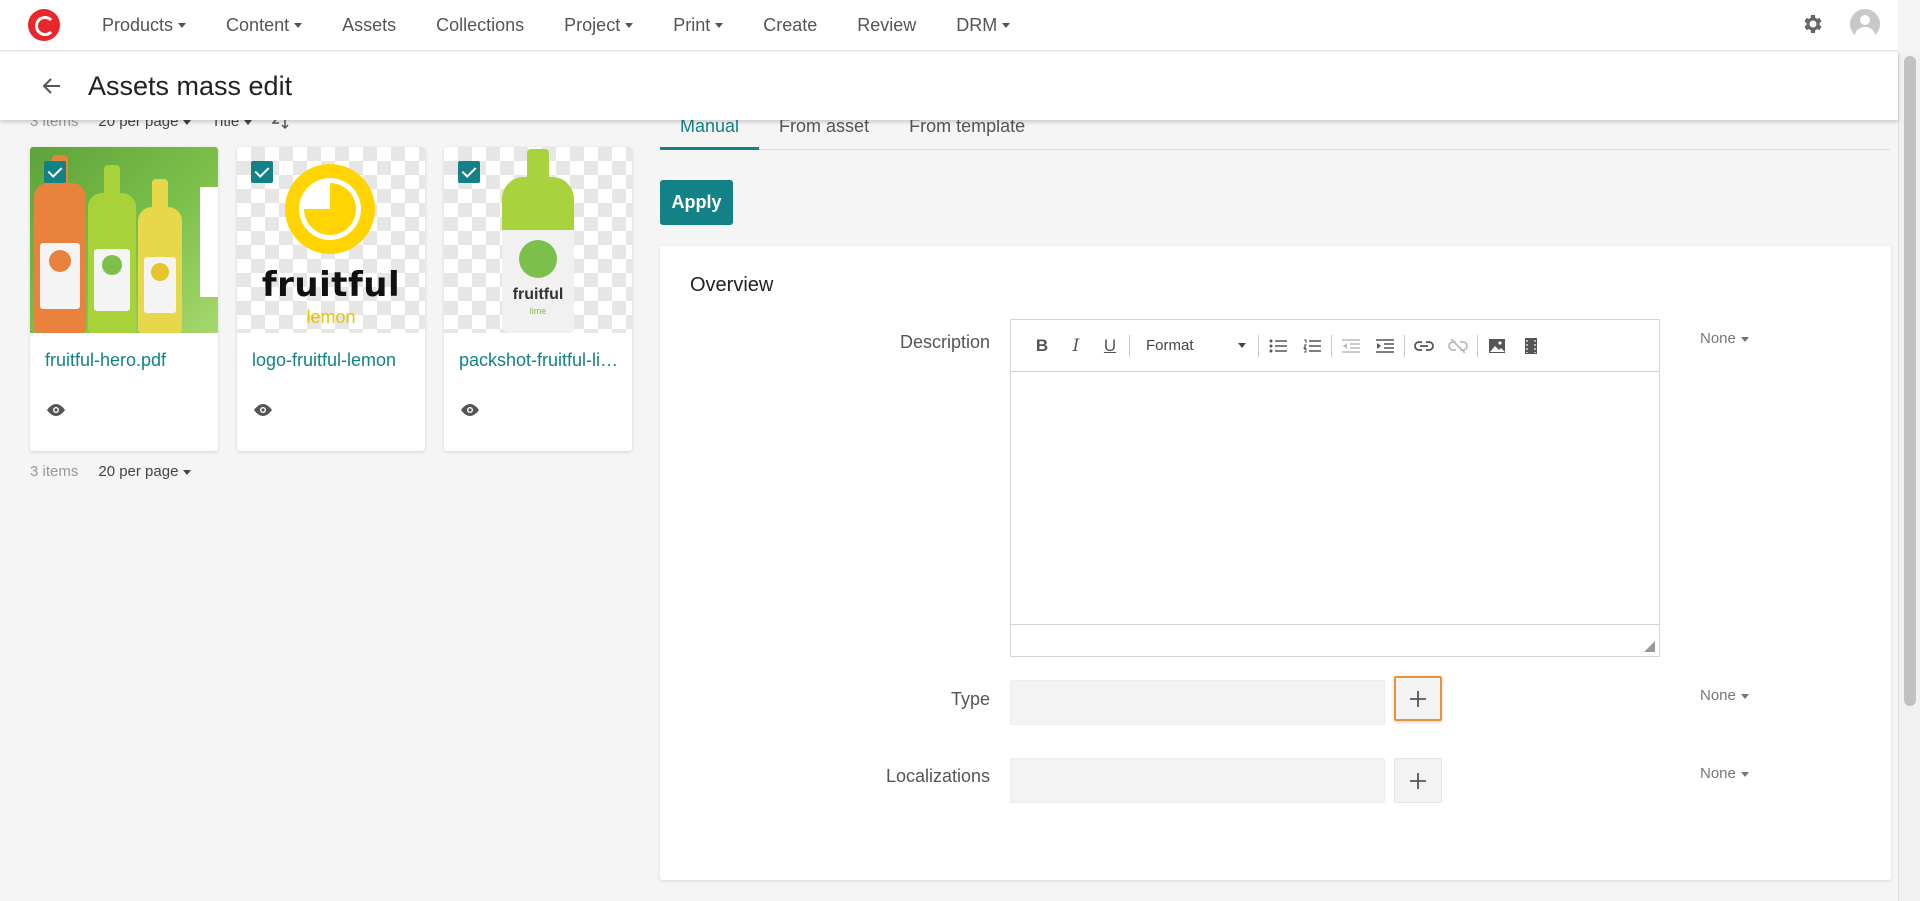 The image size is (1920, 901). What do you see at coordinates (696, 202) in the screenshot?
I see `apply-button: Apply` at bounding box center [696, 202].